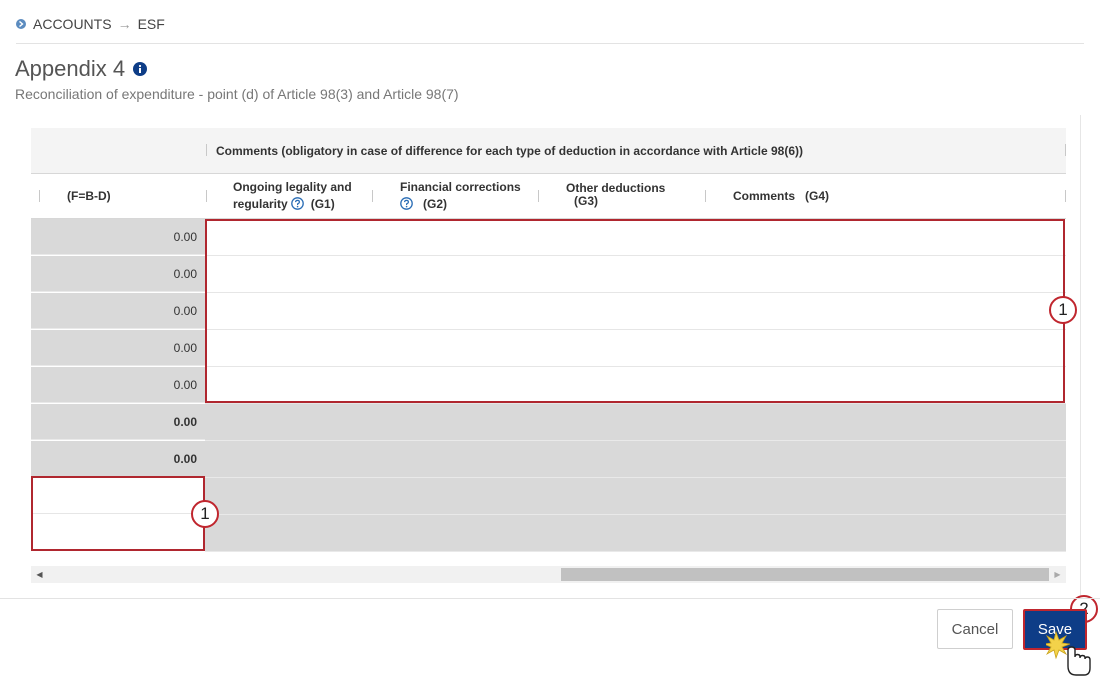  What do you see at coordinates (548, 574) in the screenshot?
I see `horizontal-scrollbar: ◀ ▶` at bounding box center [548, 574].